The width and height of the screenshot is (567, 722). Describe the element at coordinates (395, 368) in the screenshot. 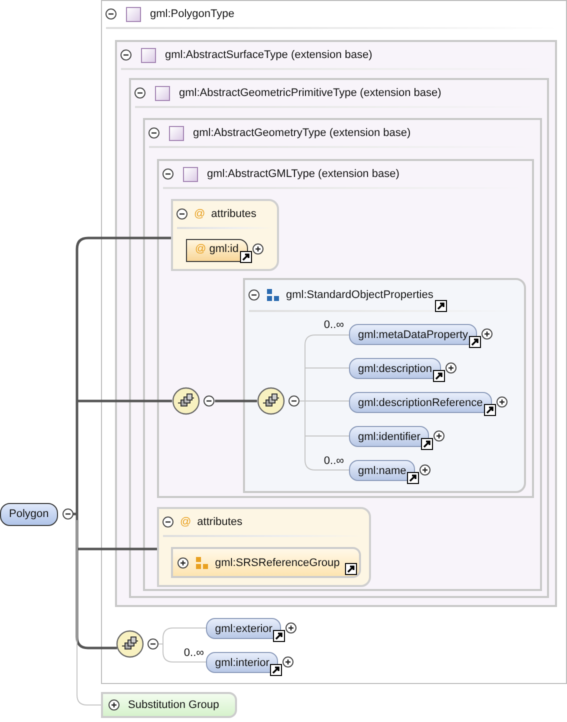

I see `element-node: gml:description` at that location.